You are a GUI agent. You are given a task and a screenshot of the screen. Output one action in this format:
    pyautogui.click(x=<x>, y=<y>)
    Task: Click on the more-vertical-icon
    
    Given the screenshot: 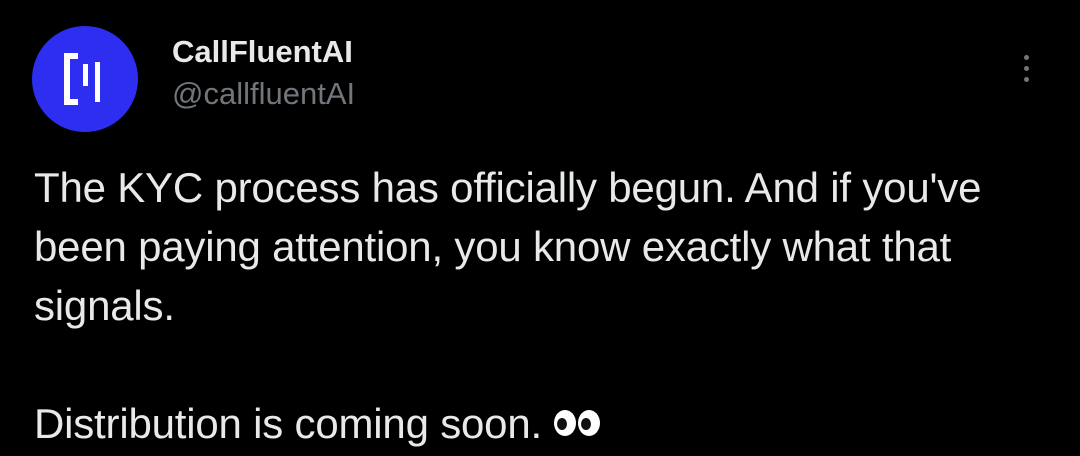 What is the action you would take?
    pyautogui.click(x=1026, y=68)
    